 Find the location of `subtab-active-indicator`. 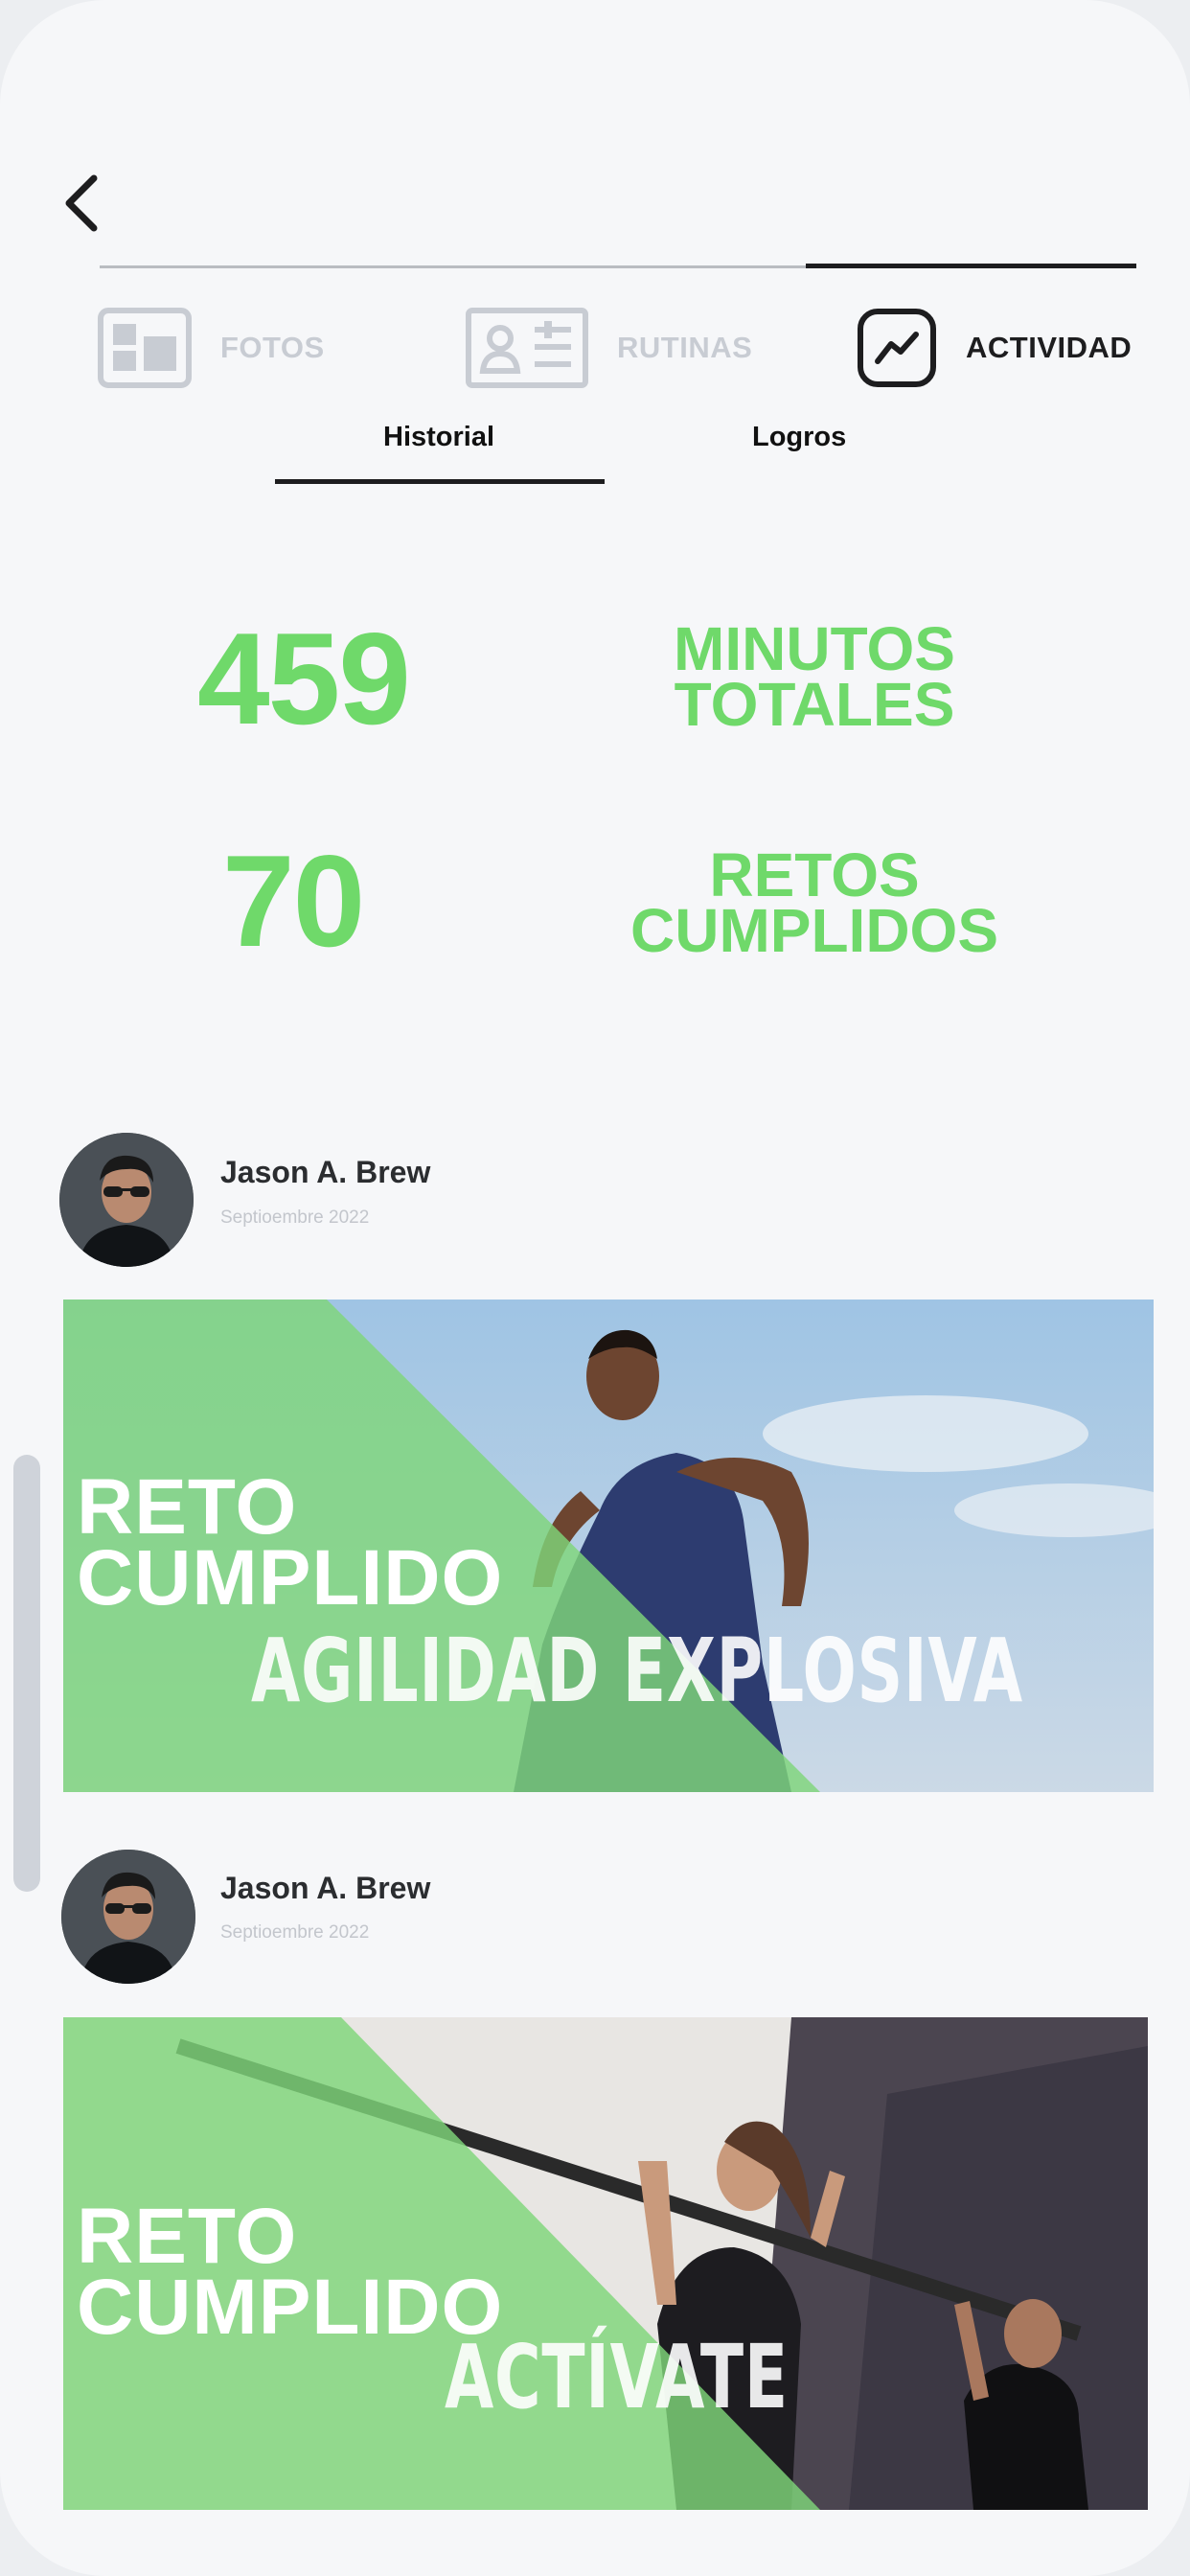

subtab-active-indicator is located at coordinates (440, 481).